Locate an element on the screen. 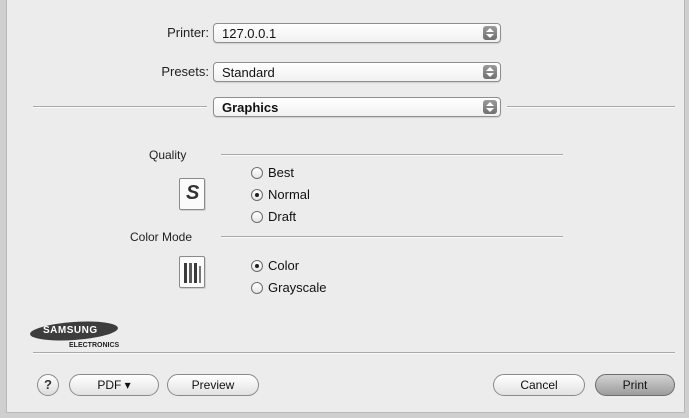 This screenshot has width=689, height=418. quality-option-best: Best is located at coordinates (272, 172).